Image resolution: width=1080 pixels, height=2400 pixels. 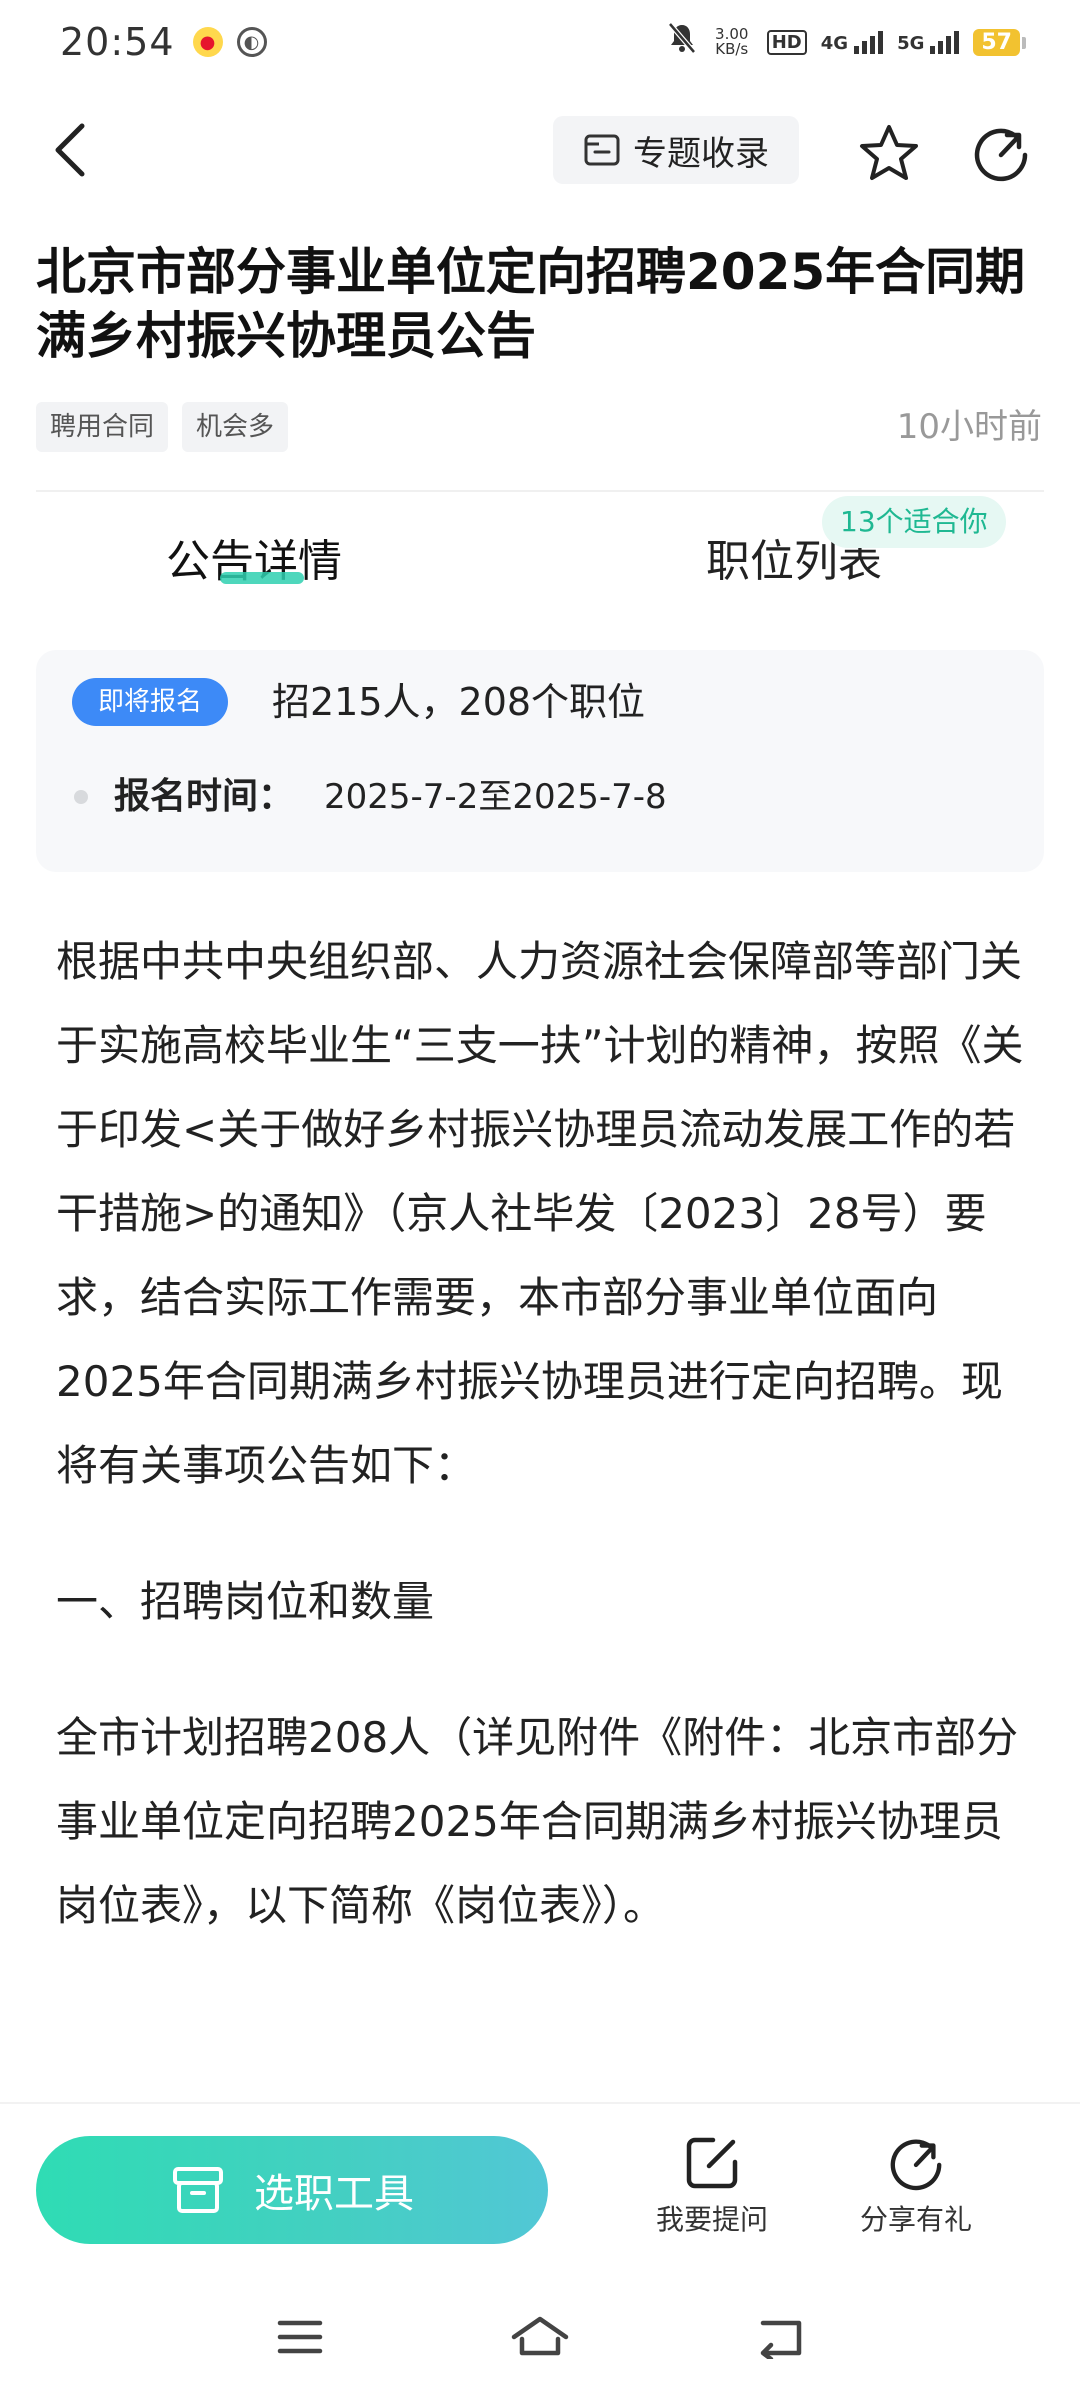 I want to click on share-button, so click(x=1001, y=153).